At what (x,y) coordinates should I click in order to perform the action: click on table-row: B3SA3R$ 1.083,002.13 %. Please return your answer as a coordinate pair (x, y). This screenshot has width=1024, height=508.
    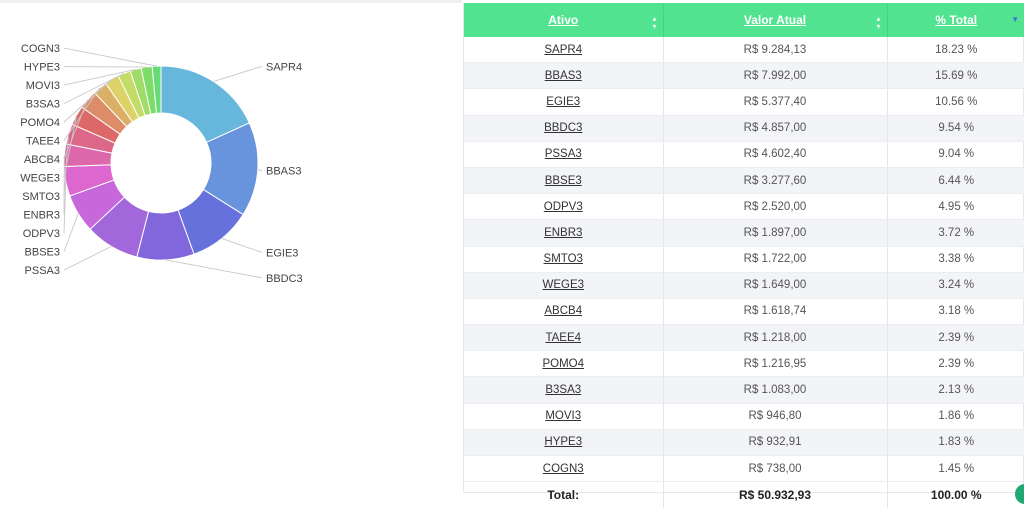
    Looking at the image, I should click on (744, 390).